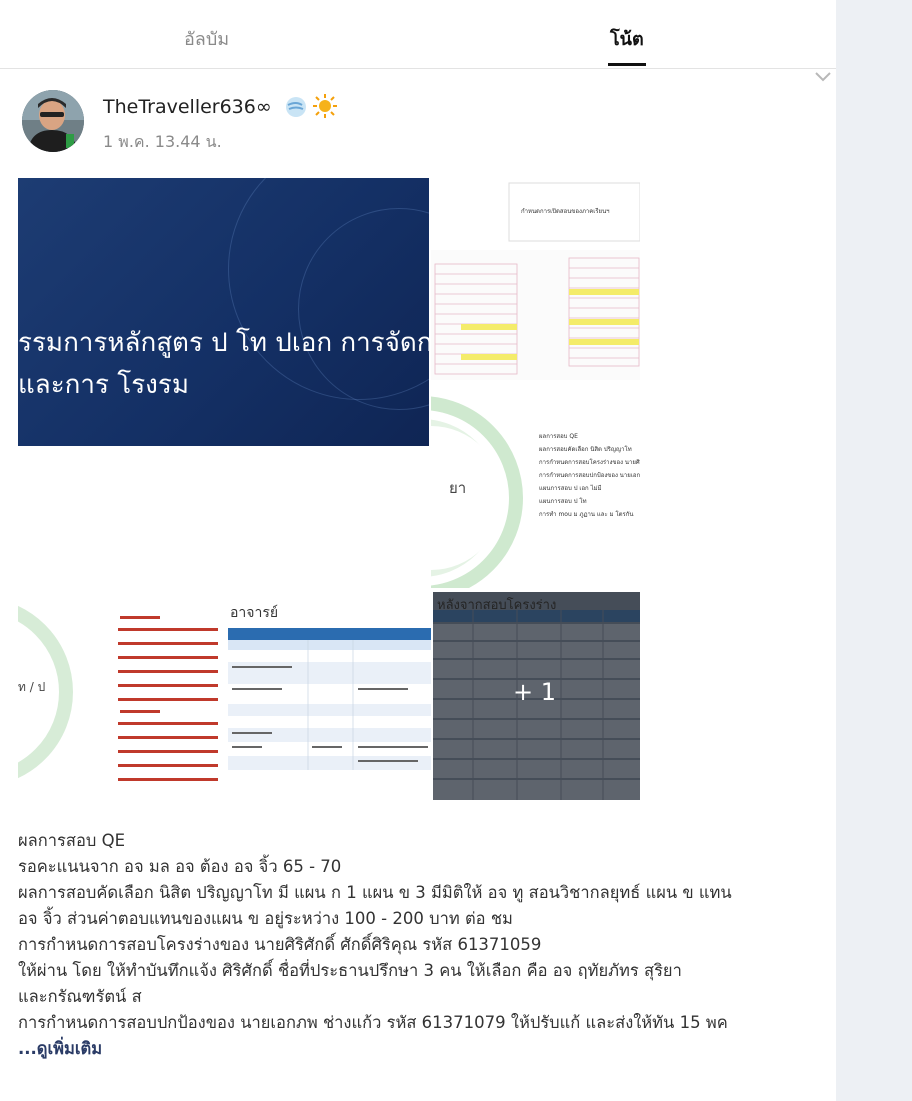 This screenshot has width=912, height=1101. Describe the element at coordinates (206, 38) in the screenshot. I see `tab-album: อัลบัม` at that location.